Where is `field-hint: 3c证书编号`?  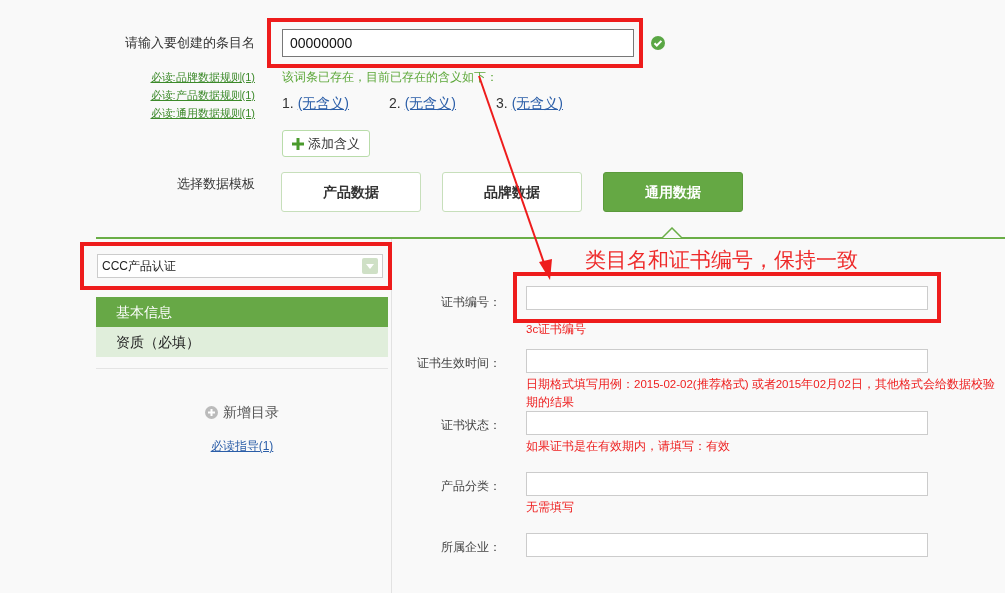 field-hint: 3c证书编号 is located at coordinates (557, 329).